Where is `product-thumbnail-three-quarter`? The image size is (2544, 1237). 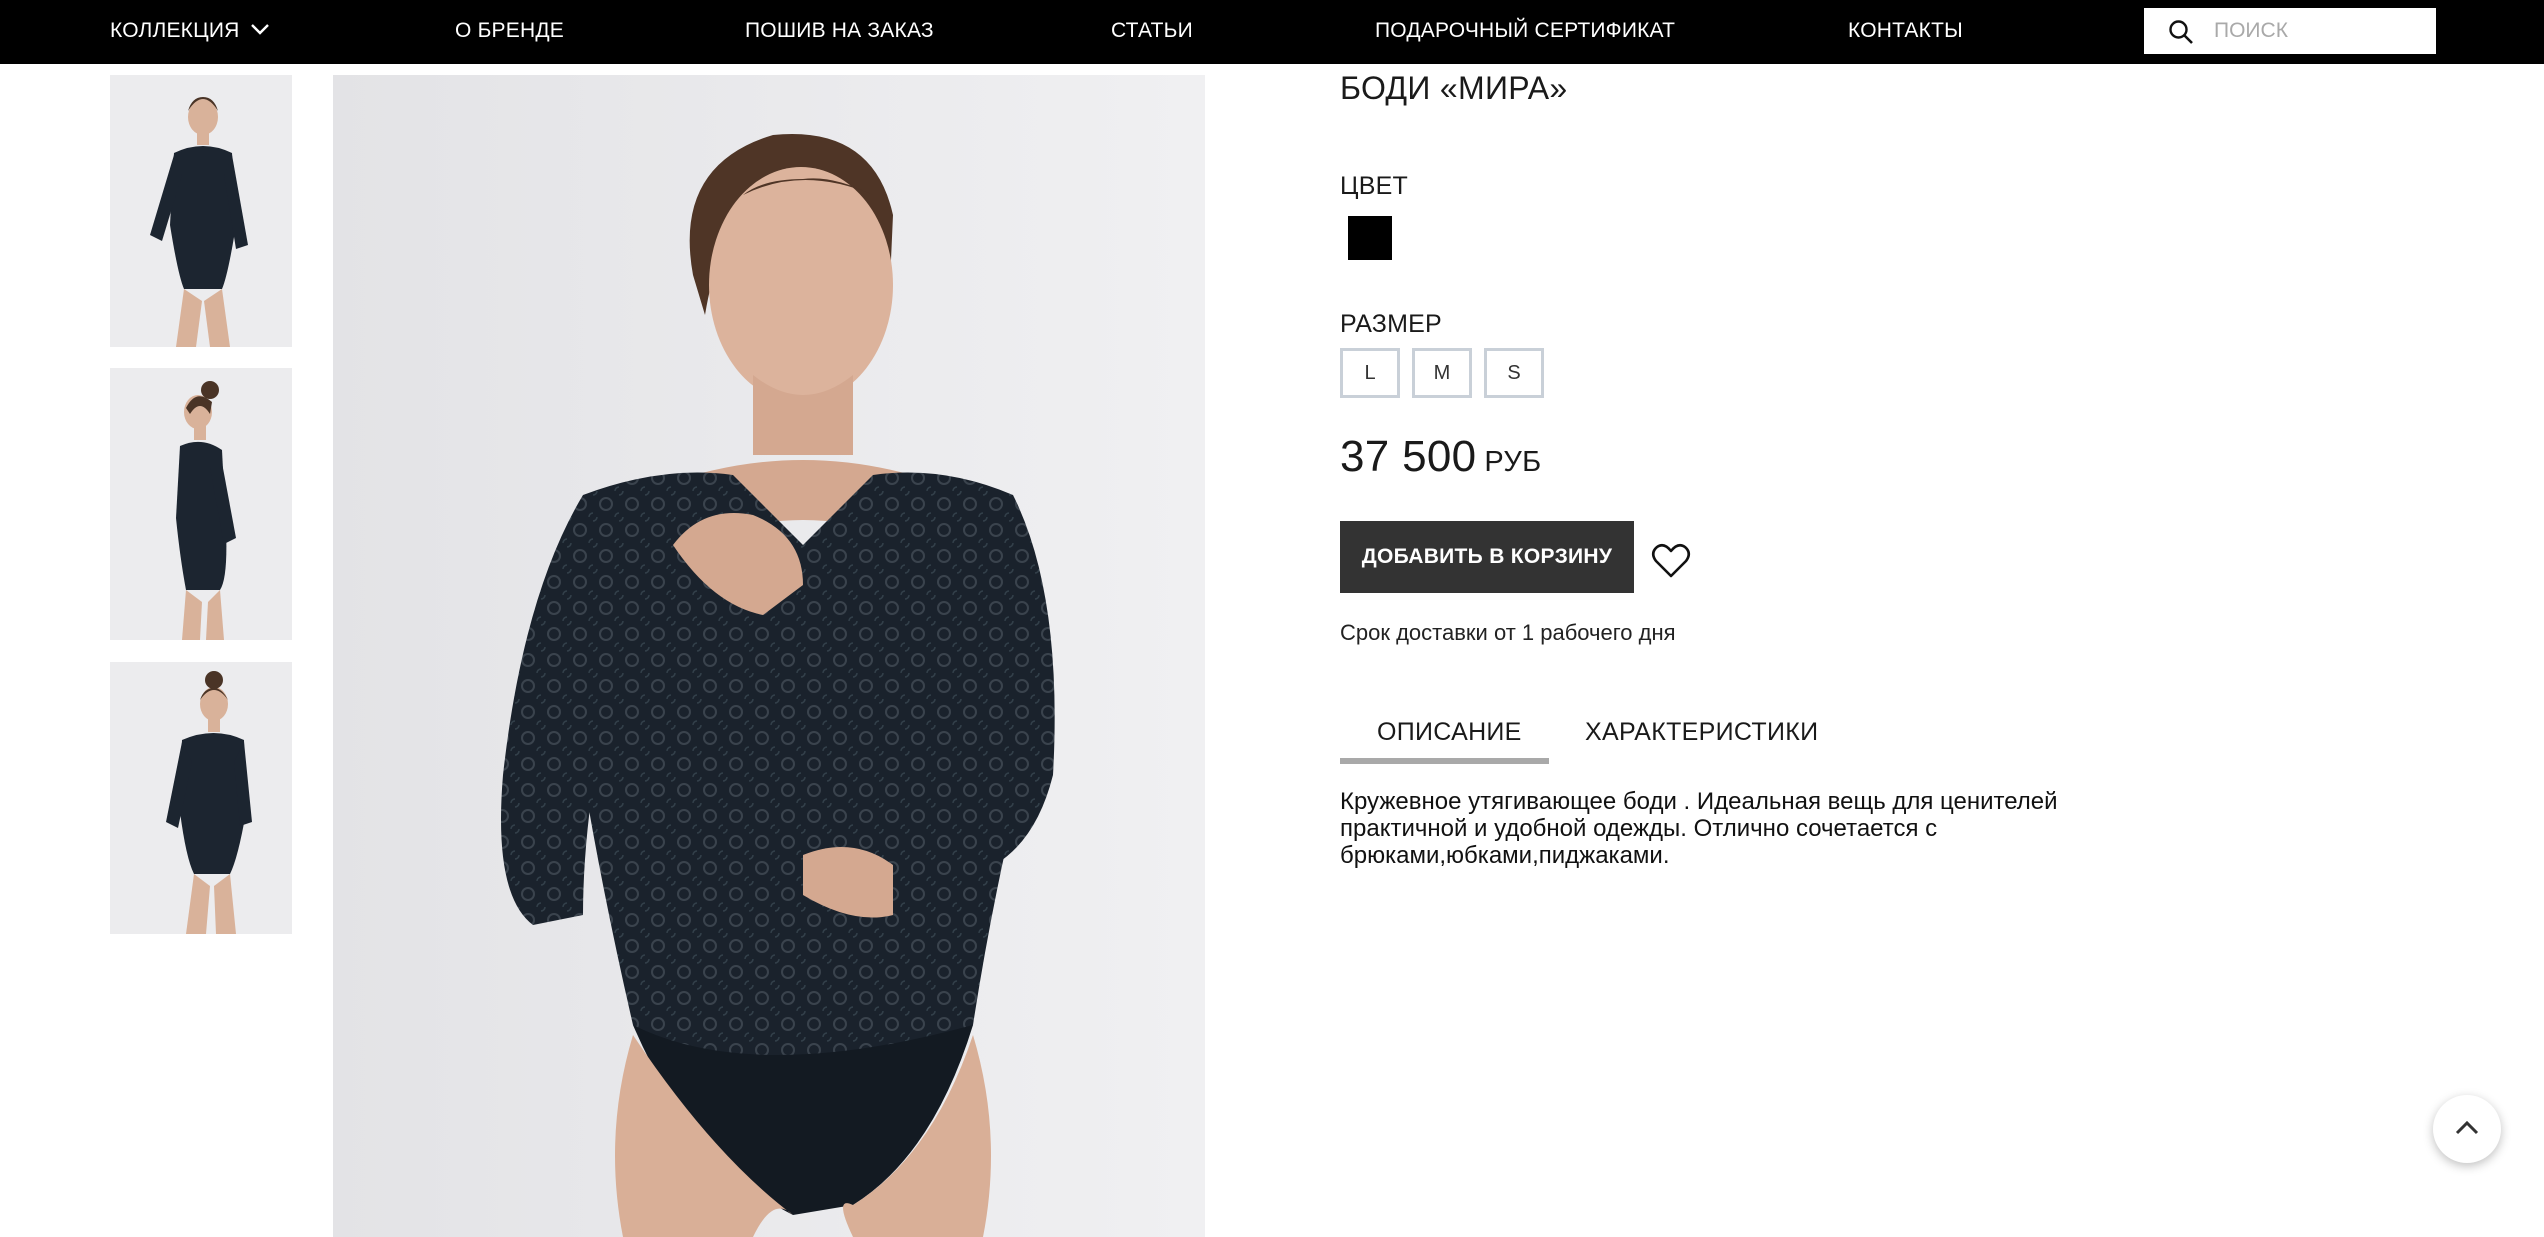 product-thumbnail-three-quarter is located at coordinates (201, 798).